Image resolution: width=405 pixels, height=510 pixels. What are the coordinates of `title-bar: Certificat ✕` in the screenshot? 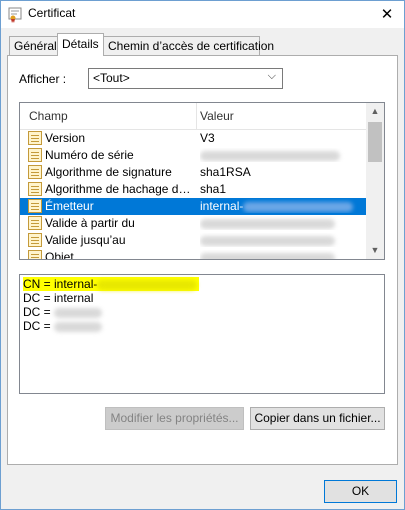 It's located at (202, 14).